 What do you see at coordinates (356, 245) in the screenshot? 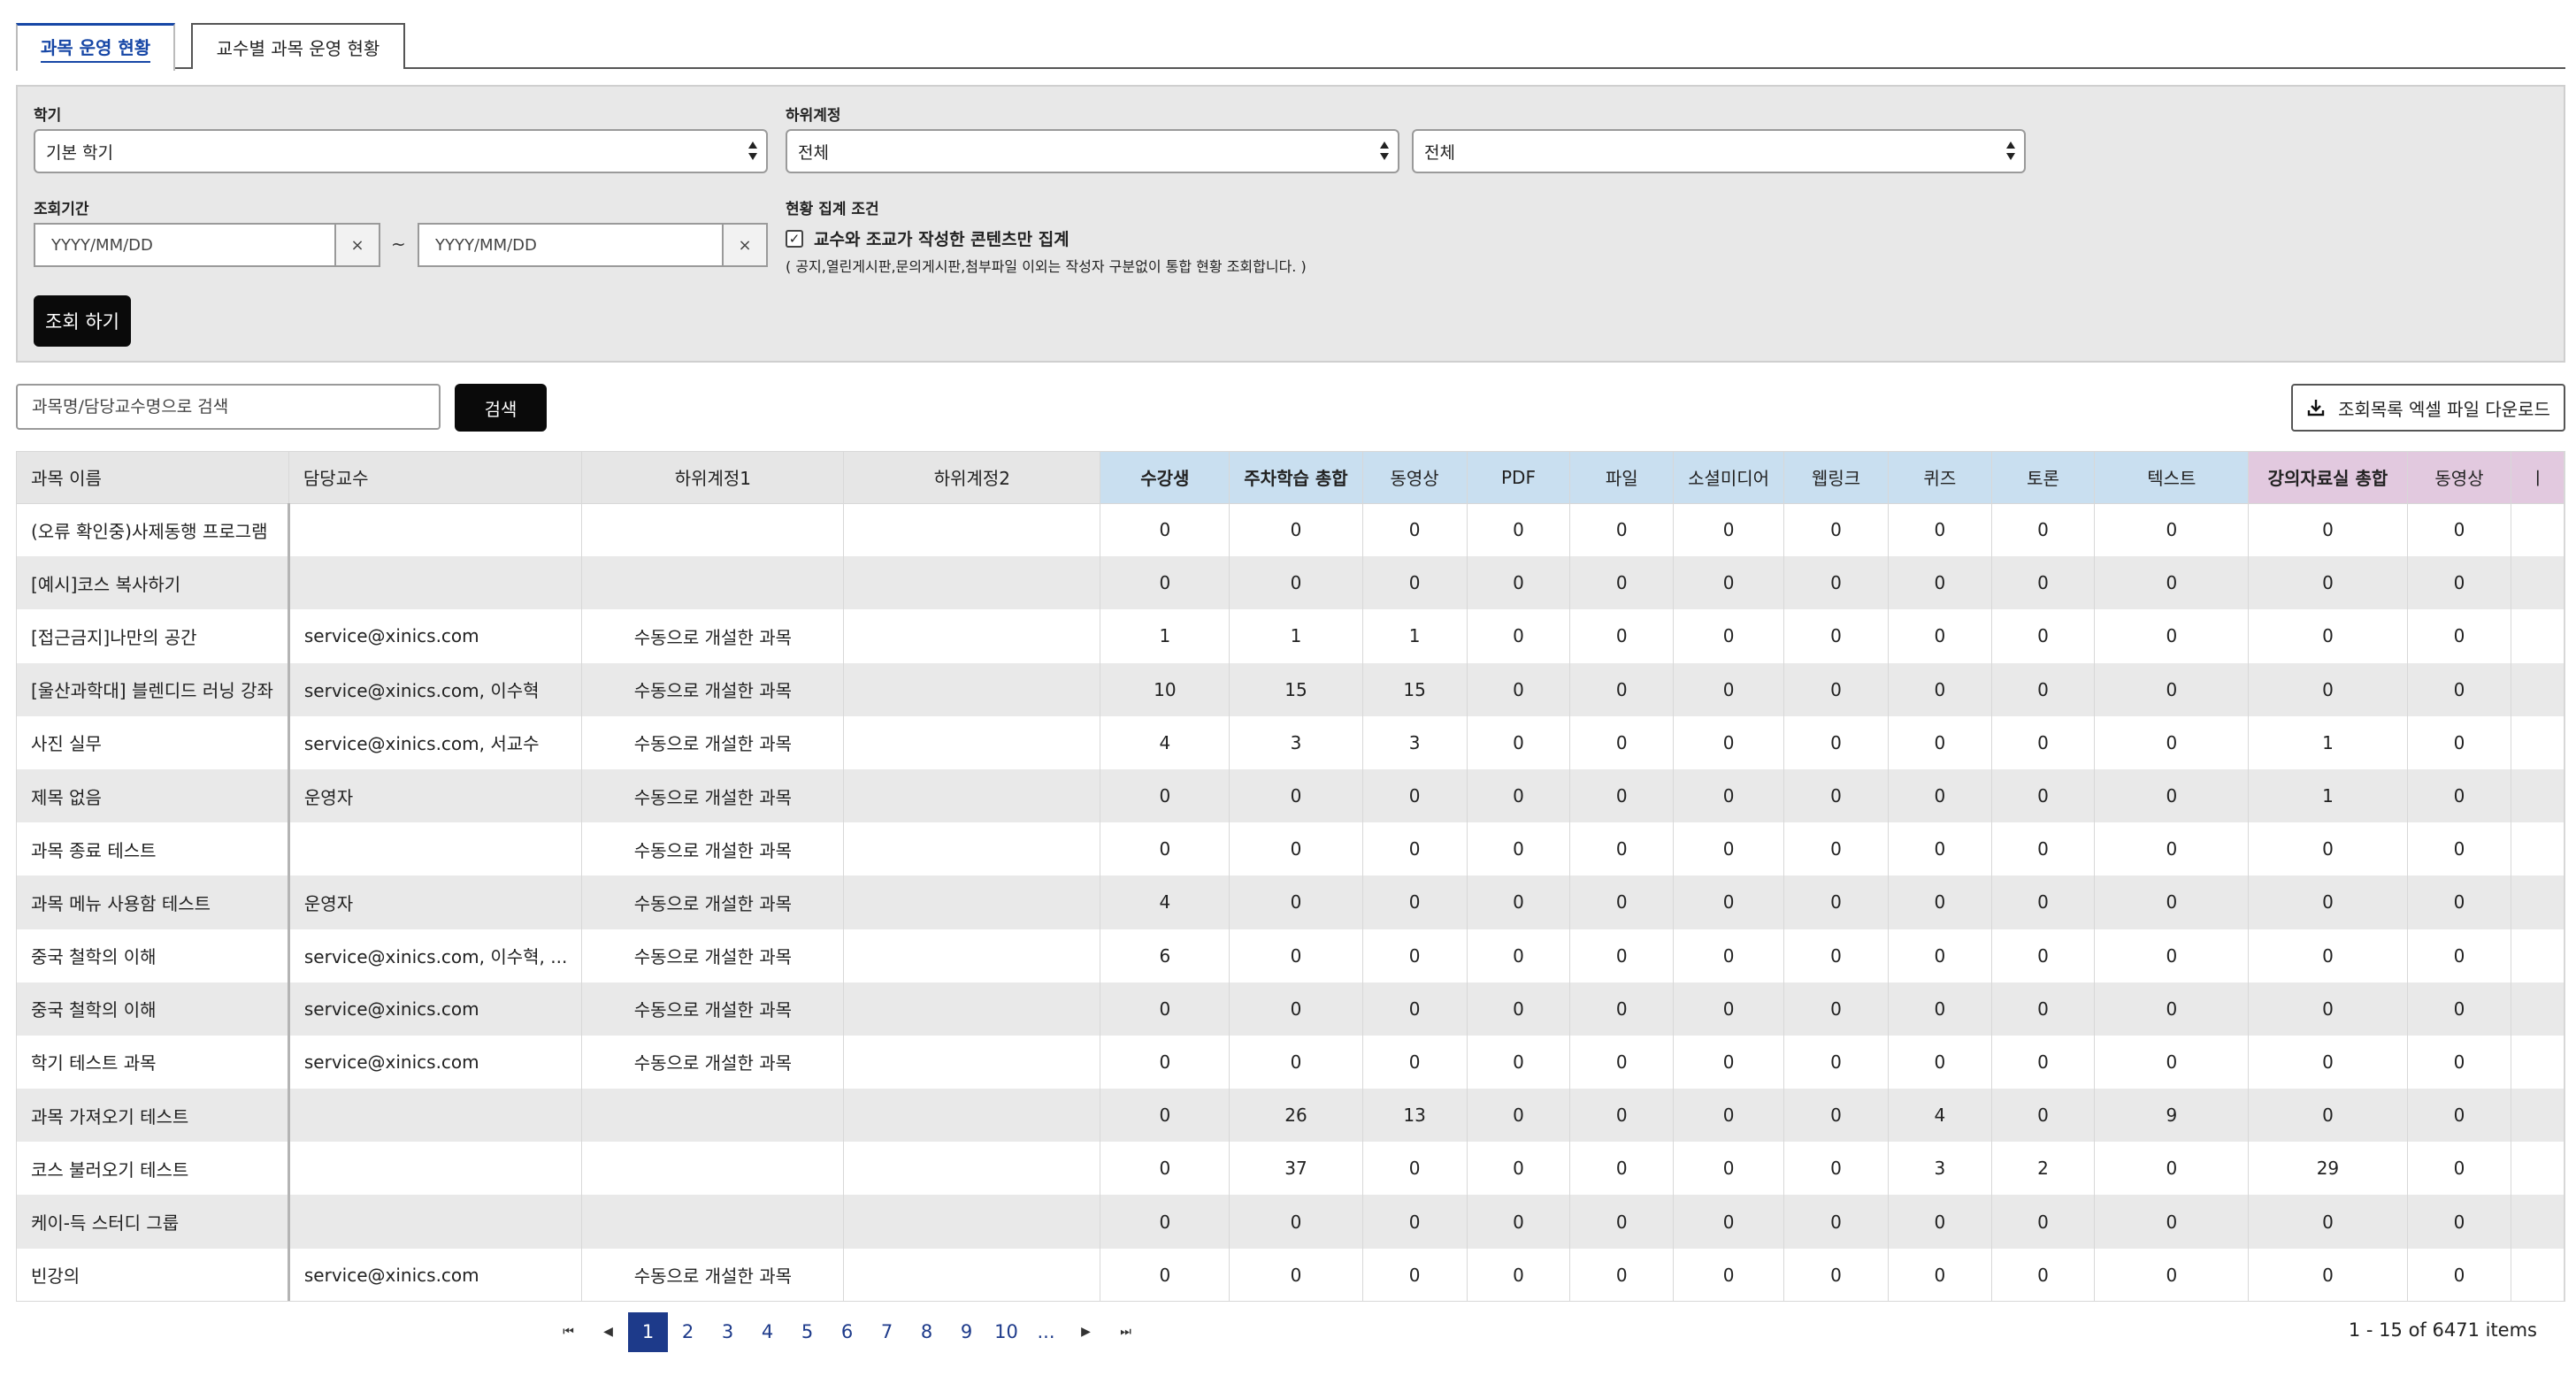
I see `start-date-clear-icon: ×` at bounding box center [356, 245].